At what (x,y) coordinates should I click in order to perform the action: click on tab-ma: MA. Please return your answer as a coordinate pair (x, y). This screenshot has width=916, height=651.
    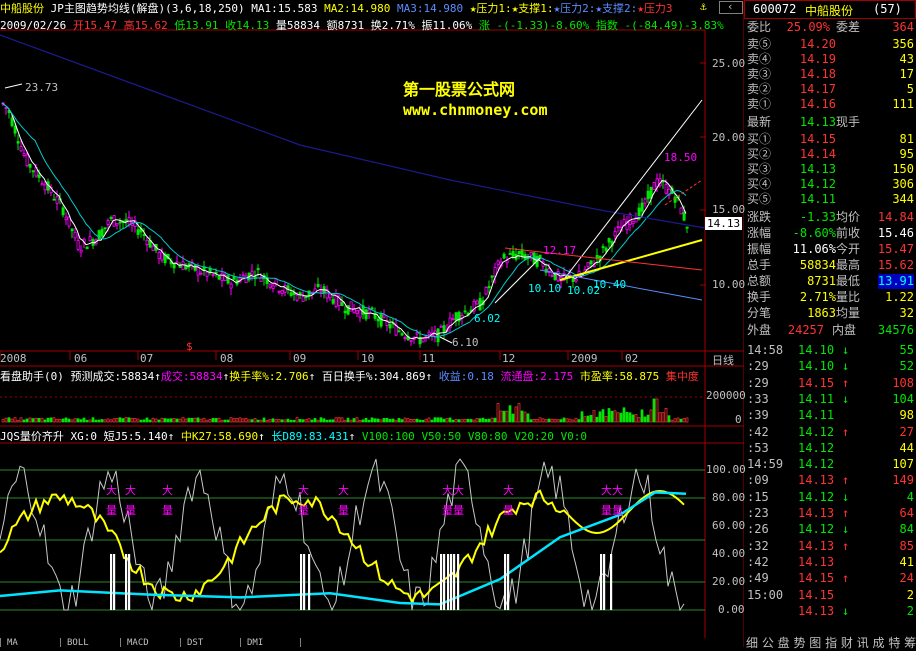
    Looking at the image, I should click on (9, 643).